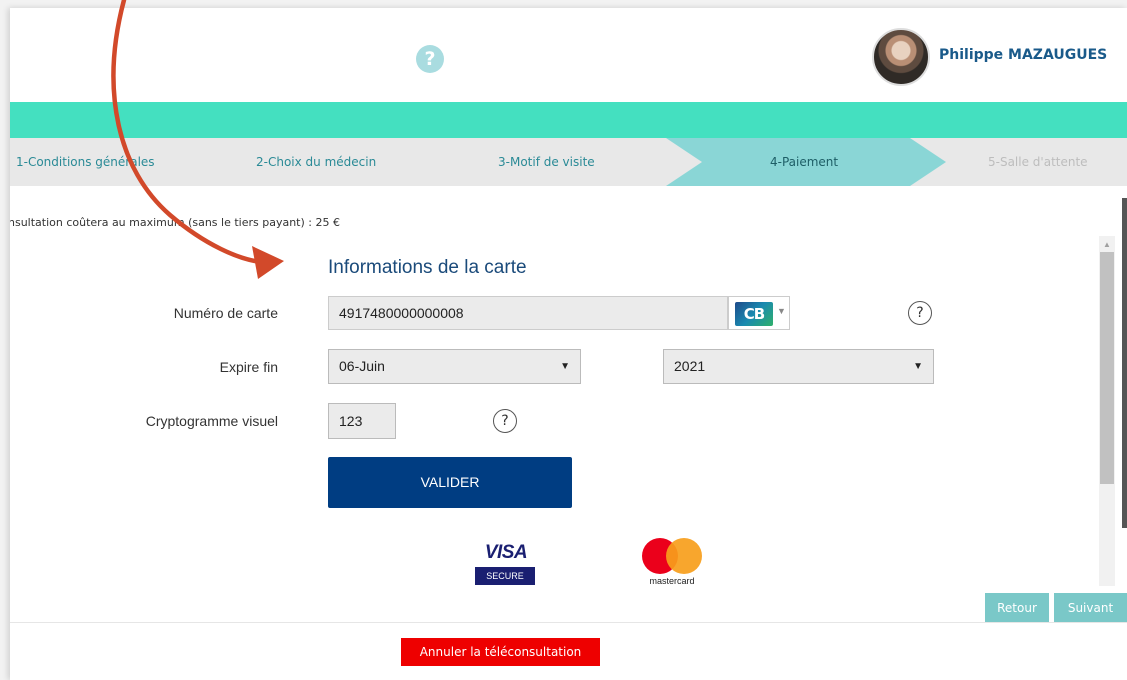 This screenshot has width=1127, height=680. I want to click on expiry-month-select: 06-Juin ▼, so click(454, 366).